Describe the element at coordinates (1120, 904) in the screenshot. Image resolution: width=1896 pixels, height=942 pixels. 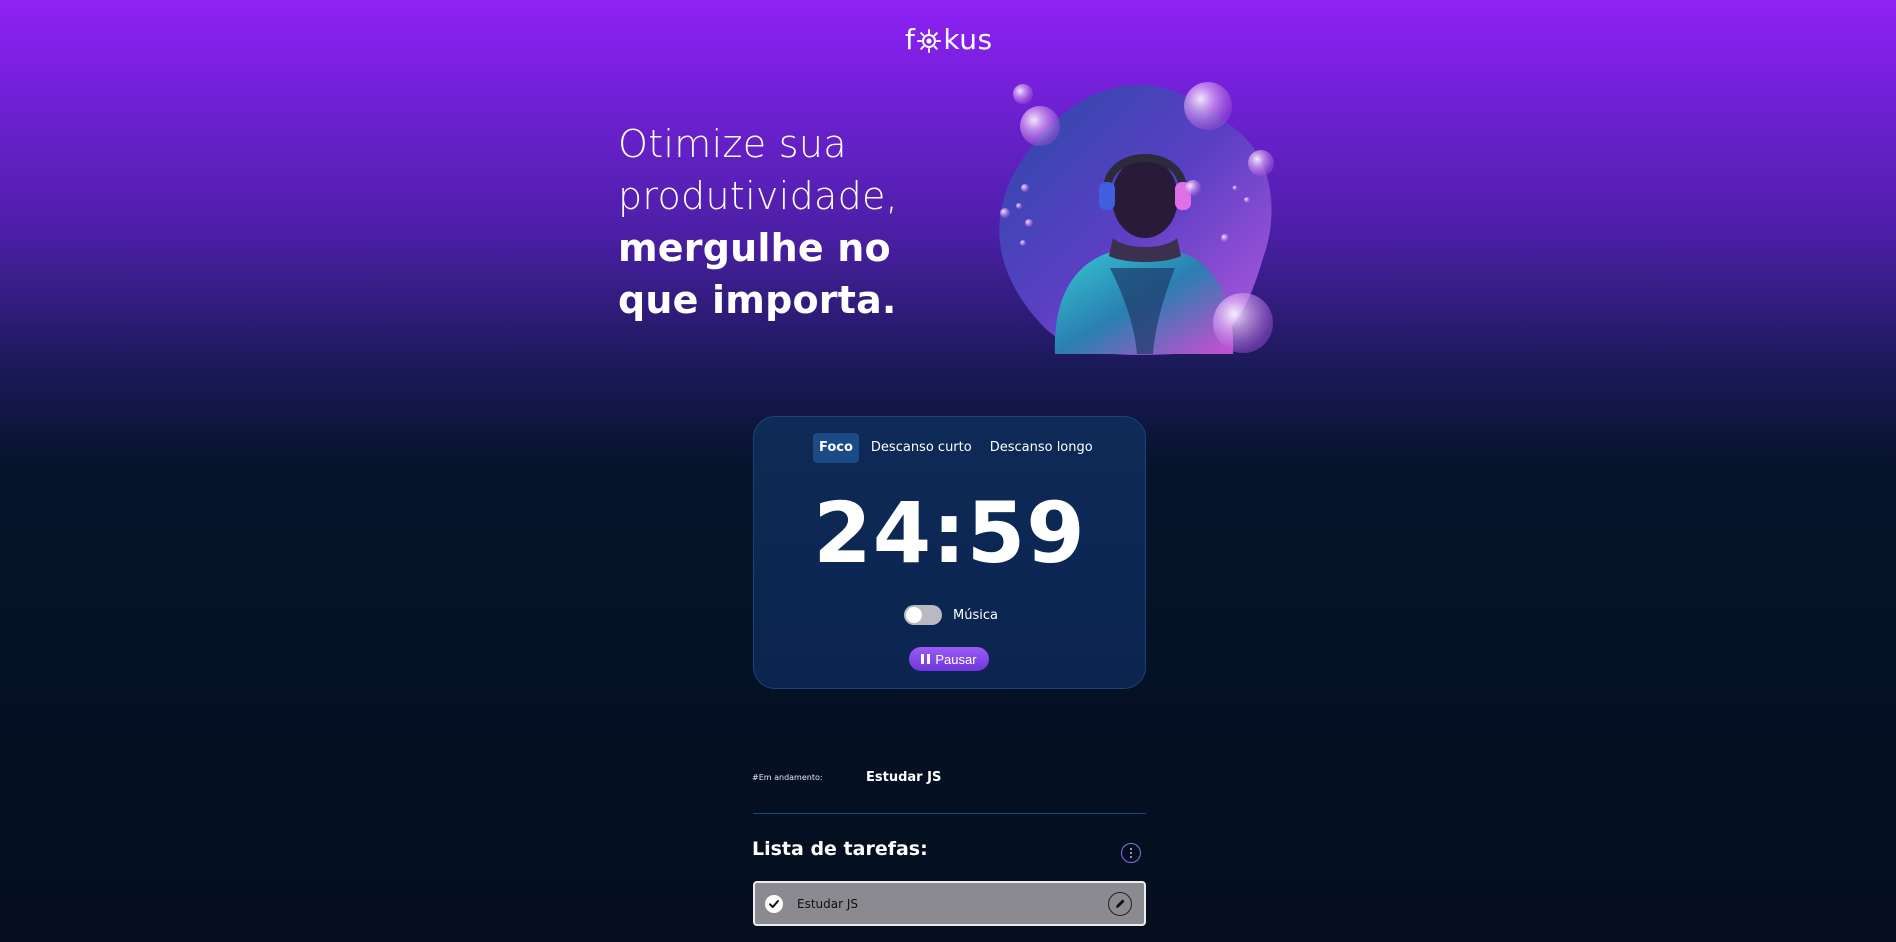
I see `edit-pencil-icon` at that location.